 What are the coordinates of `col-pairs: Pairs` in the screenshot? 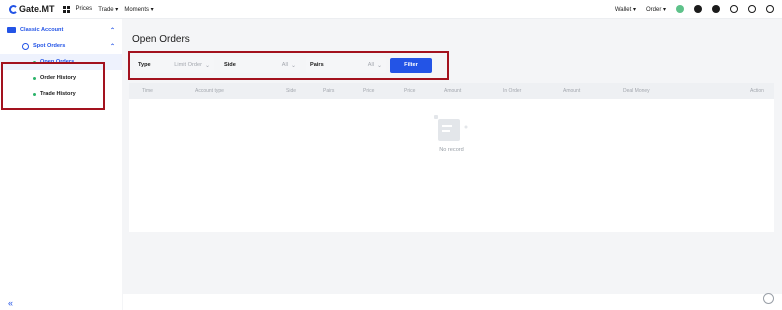 It's located at (329, 91).